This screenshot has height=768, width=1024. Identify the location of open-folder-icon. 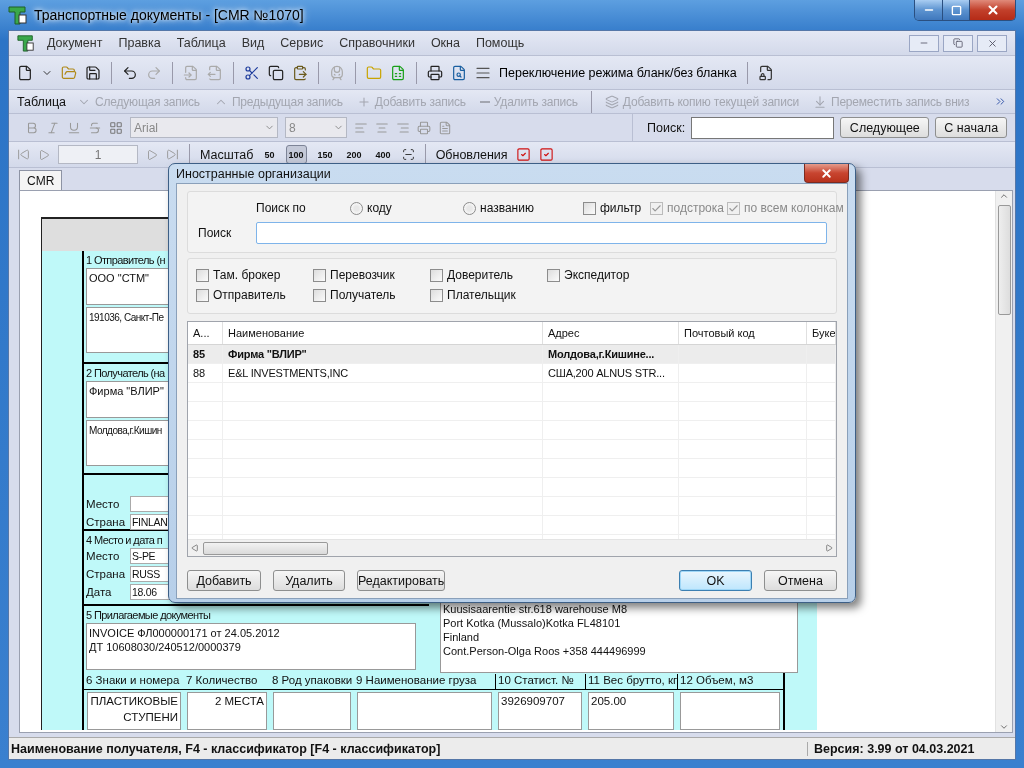
(69, 72).